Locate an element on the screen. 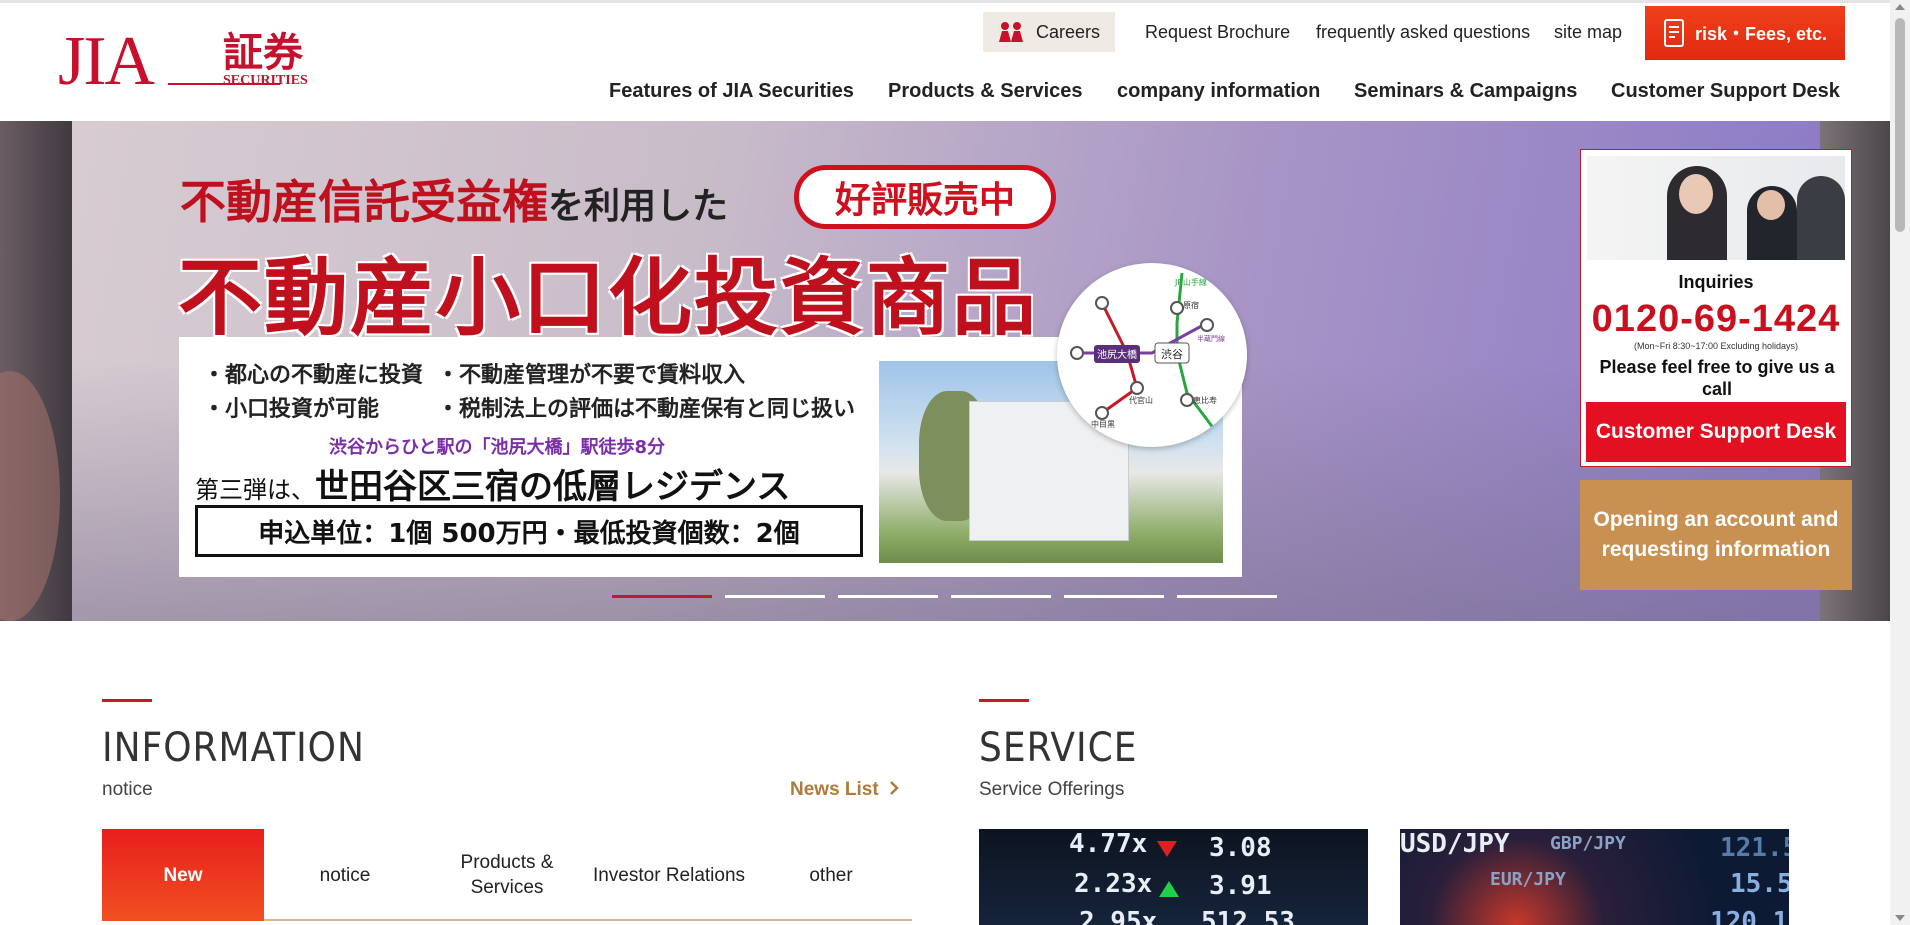  banner-bullet: ・税制法上の評価は不動産保有と同じ扱い is located at coordinates (646, 409).